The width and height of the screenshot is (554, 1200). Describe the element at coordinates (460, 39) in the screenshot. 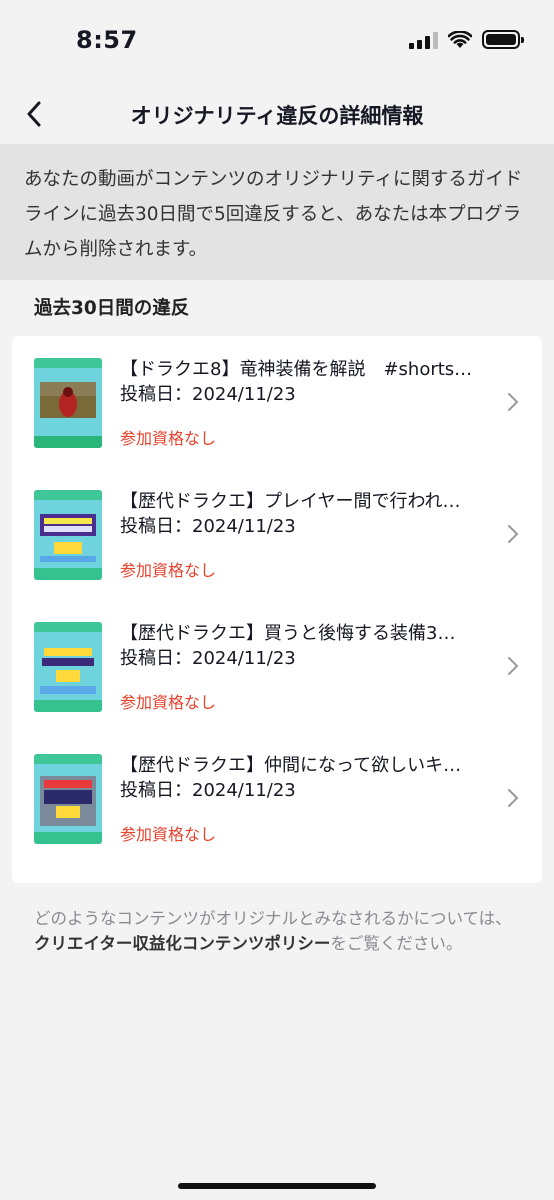

I see `wifi-icon` at that location.